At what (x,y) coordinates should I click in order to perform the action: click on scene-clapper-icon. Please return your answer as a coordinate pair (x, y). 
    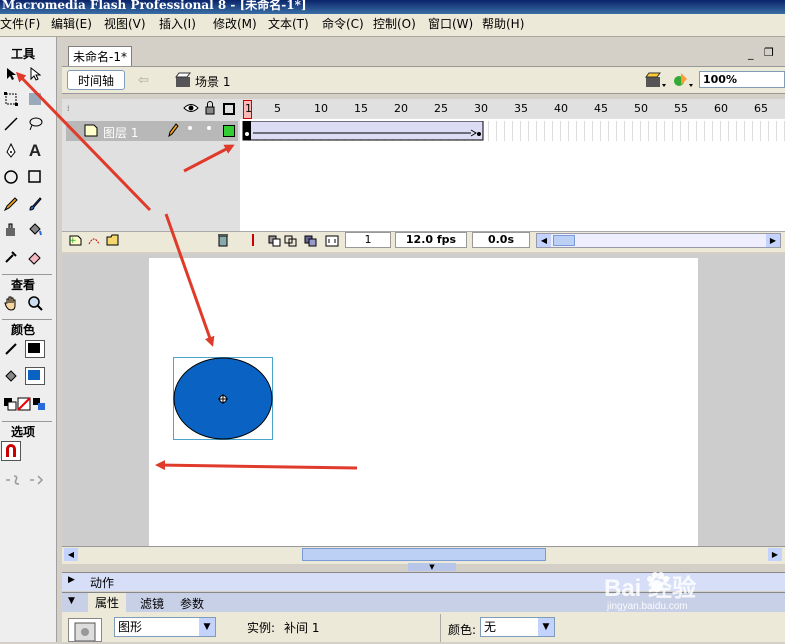
    Looking at the image, I should click on (183, 81).